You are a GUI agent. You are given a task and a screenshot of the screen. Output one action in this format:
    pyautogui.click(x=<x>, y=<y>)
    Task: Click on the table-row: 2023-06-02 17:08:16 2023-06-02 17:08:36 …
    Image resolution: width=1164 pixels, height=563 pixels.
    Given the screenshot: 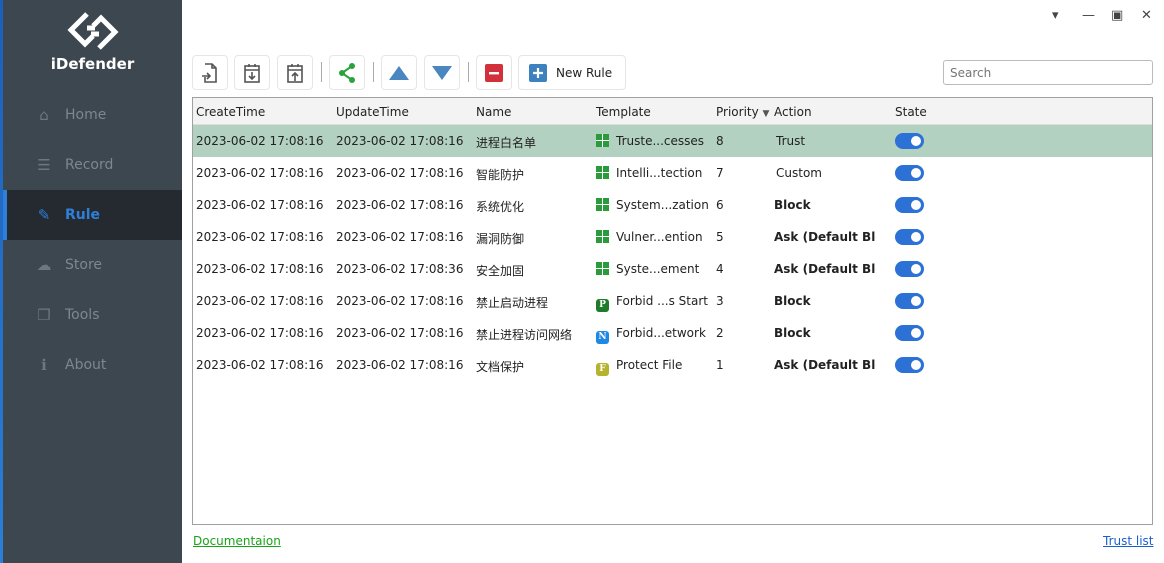 What is the action you would take?
    pyautogui.click(x=672, y=269)
    